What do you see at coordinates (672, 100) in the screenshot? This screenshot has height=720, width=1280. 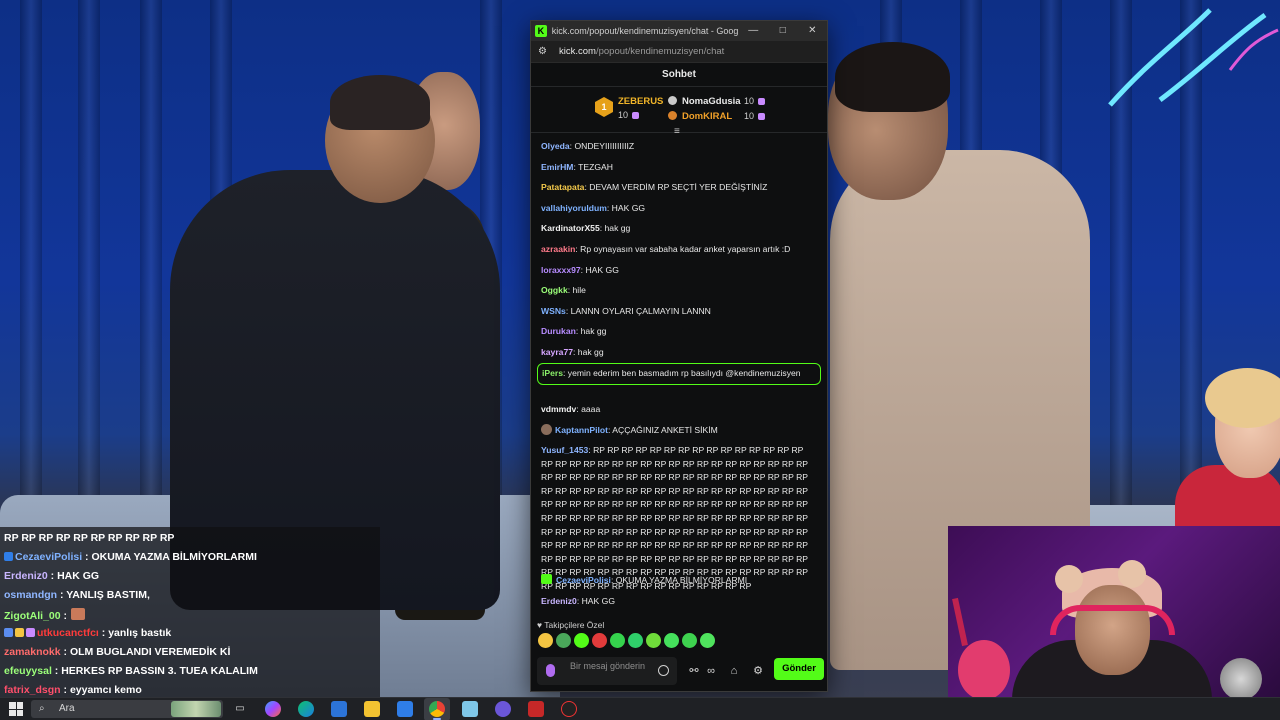 I see `silver-rank-icon` at bounding box center [672, 100].